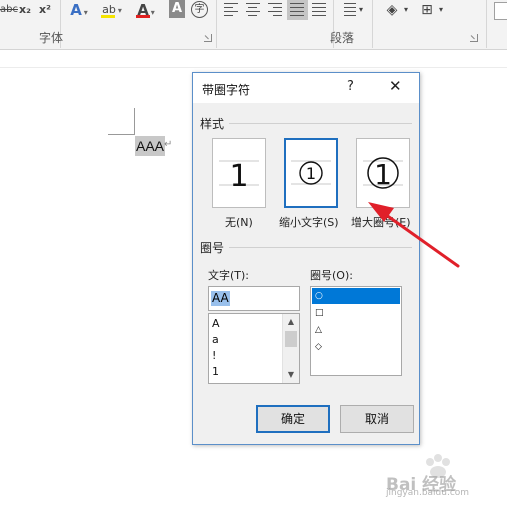 The height and width of the screenshot is (507, 507). I want to click on annotation-arrow-icon, so click(414, 235).